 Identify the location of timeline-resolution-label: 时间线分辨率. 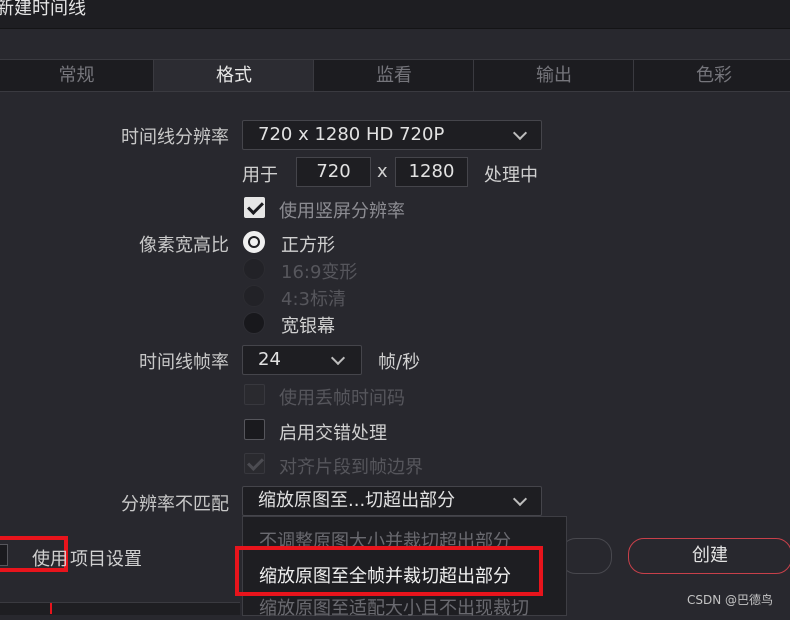
(175, 137).